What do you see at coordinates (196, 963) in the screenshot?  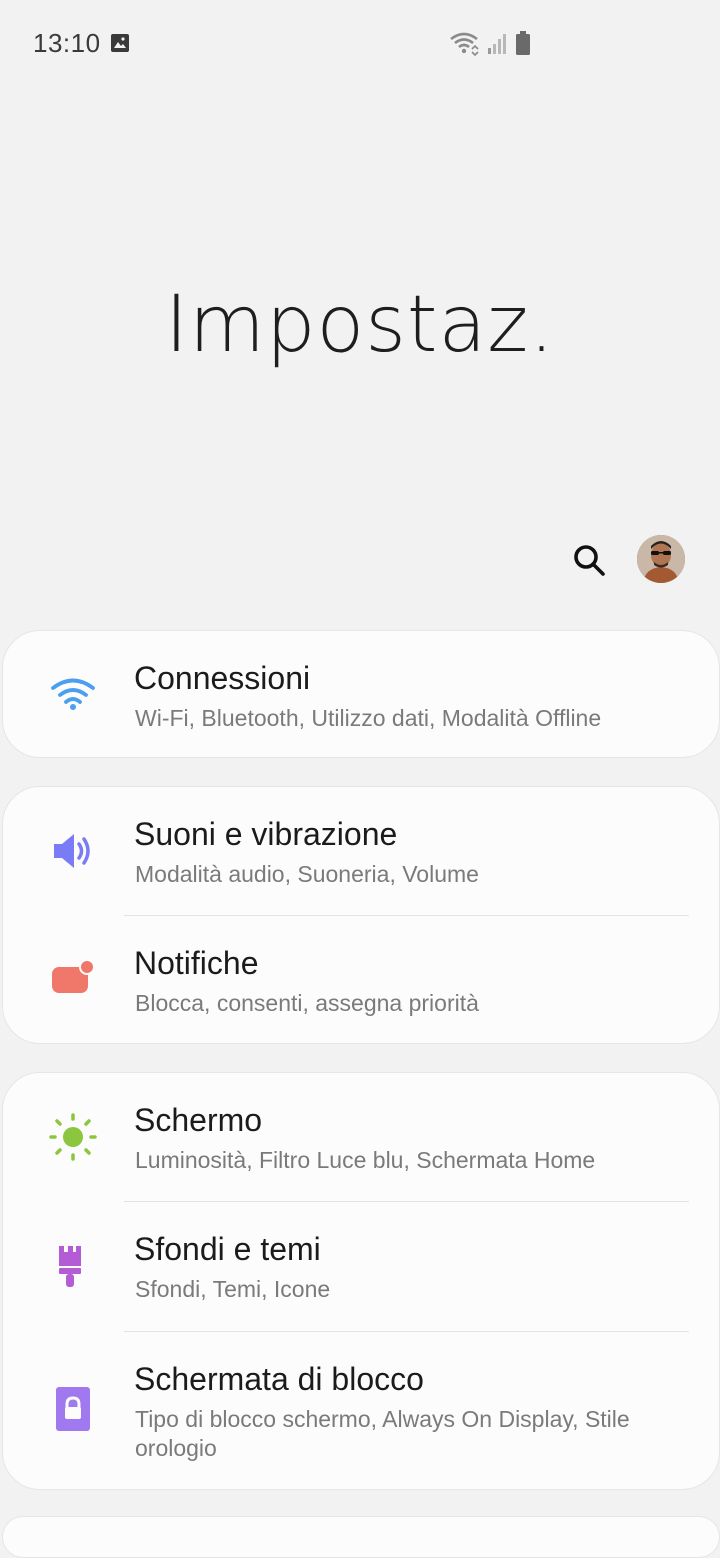 I see `item-title: Notifiche` at bounding box center [196, 963].